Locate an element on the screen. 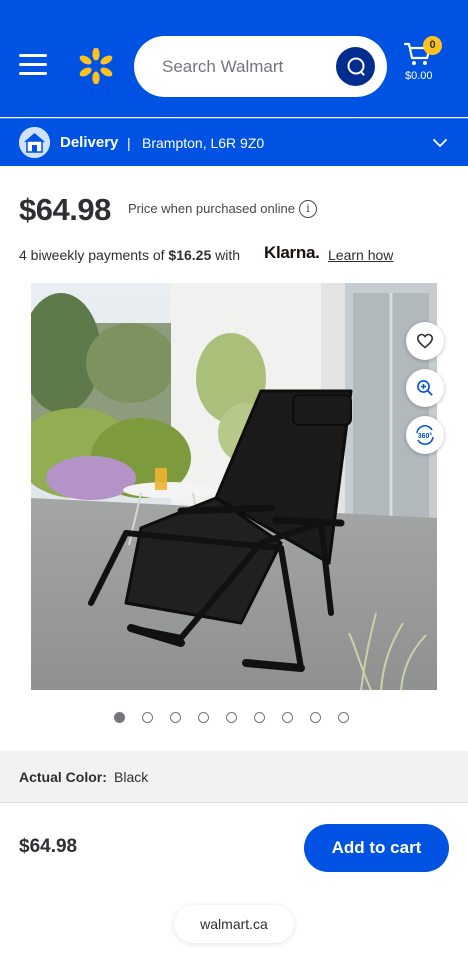 The width and height of the screenshot is (468, 960). add-to-cart-button: Add to cart is located at coordinates (376, 848).